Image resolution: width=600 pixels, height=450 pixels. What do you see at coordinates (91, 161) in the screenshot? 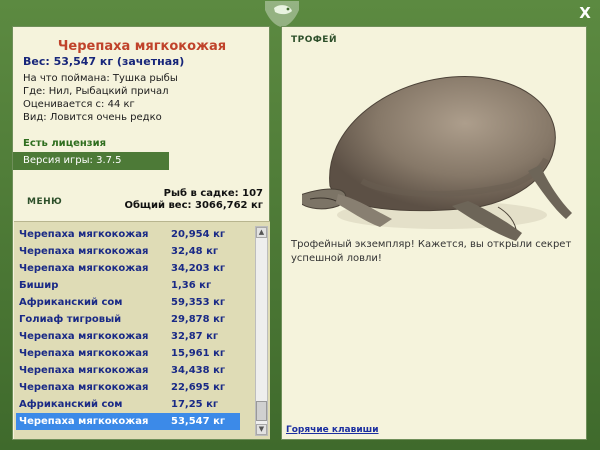
I see `version-label: Версия игры: 3.7.5` at bounding box center [91, 161].